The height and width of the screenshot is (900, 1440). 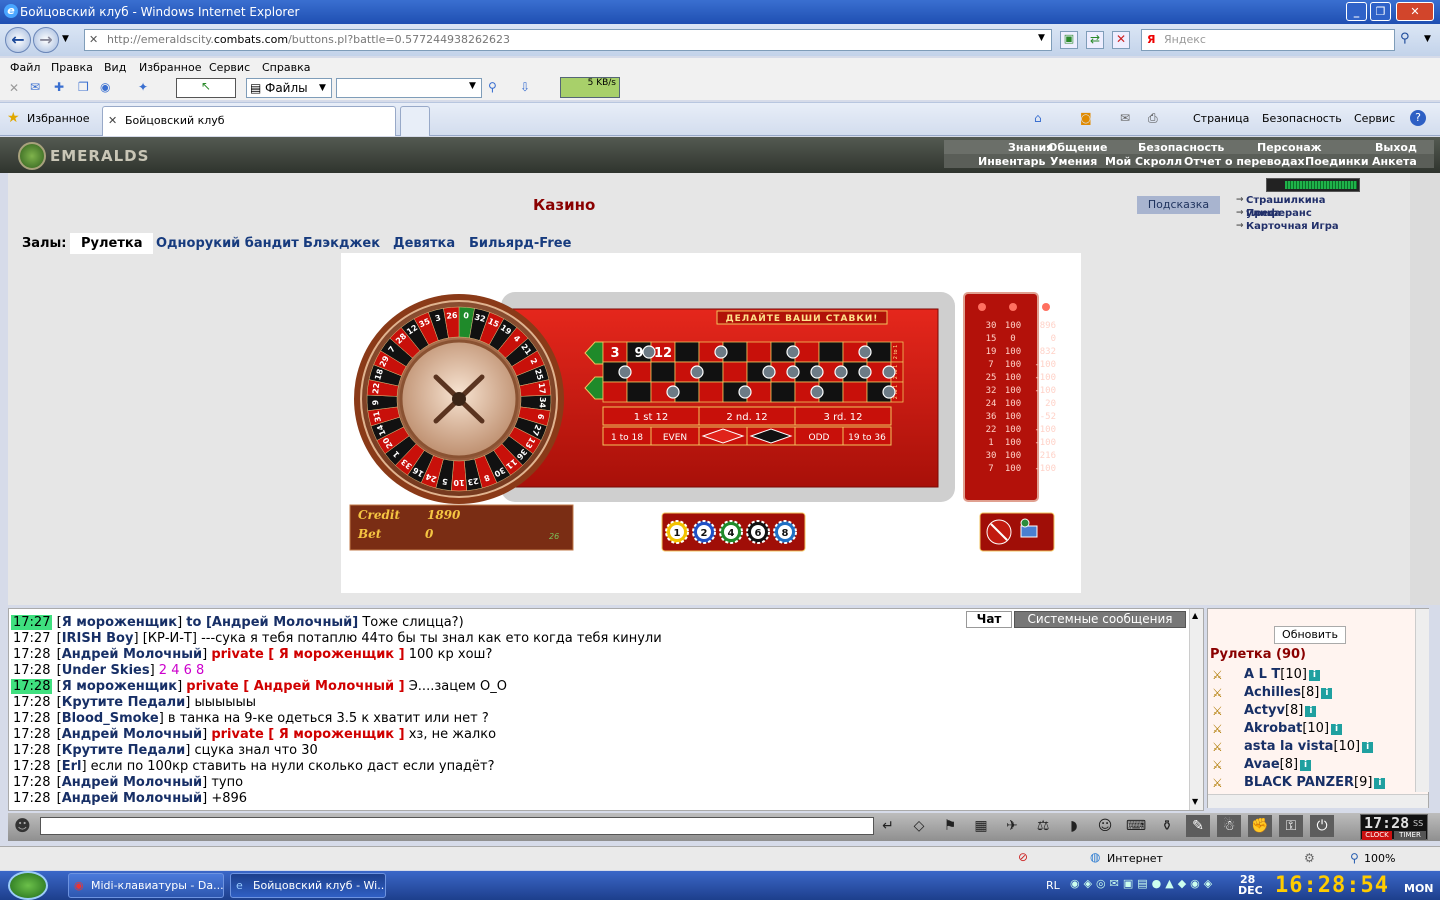 I want to click on hint-button: Подсказка, so click(x=1178, y=205).